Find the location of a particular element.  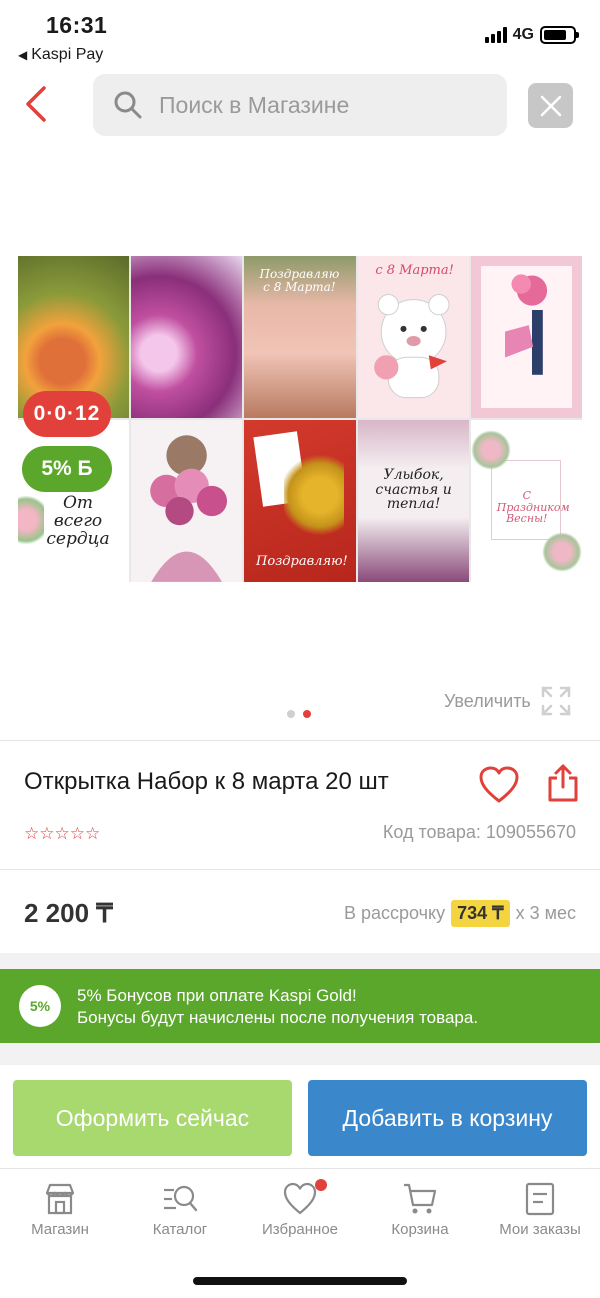

tab-favorites: Избранное is located at coordinates (300, 1207).